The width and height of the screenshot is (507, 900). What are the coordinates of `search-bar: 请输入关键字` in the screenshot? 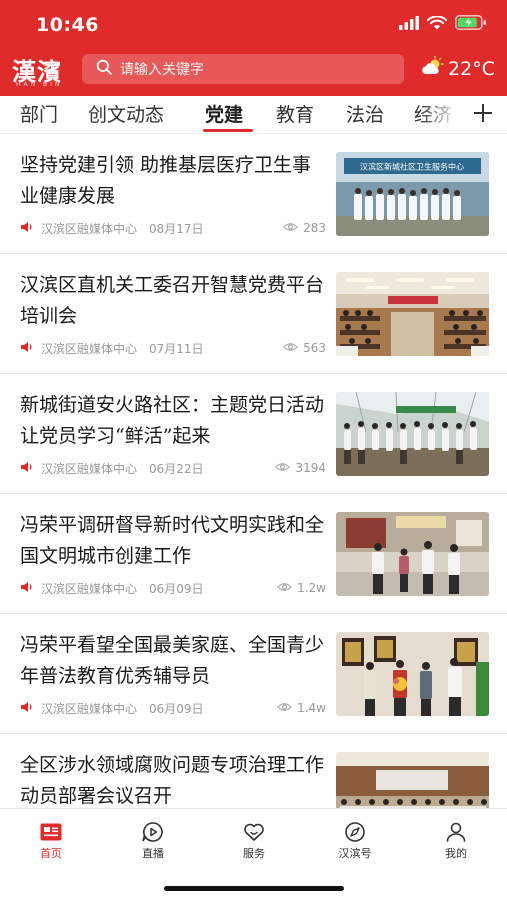 It's located at (243, 69).